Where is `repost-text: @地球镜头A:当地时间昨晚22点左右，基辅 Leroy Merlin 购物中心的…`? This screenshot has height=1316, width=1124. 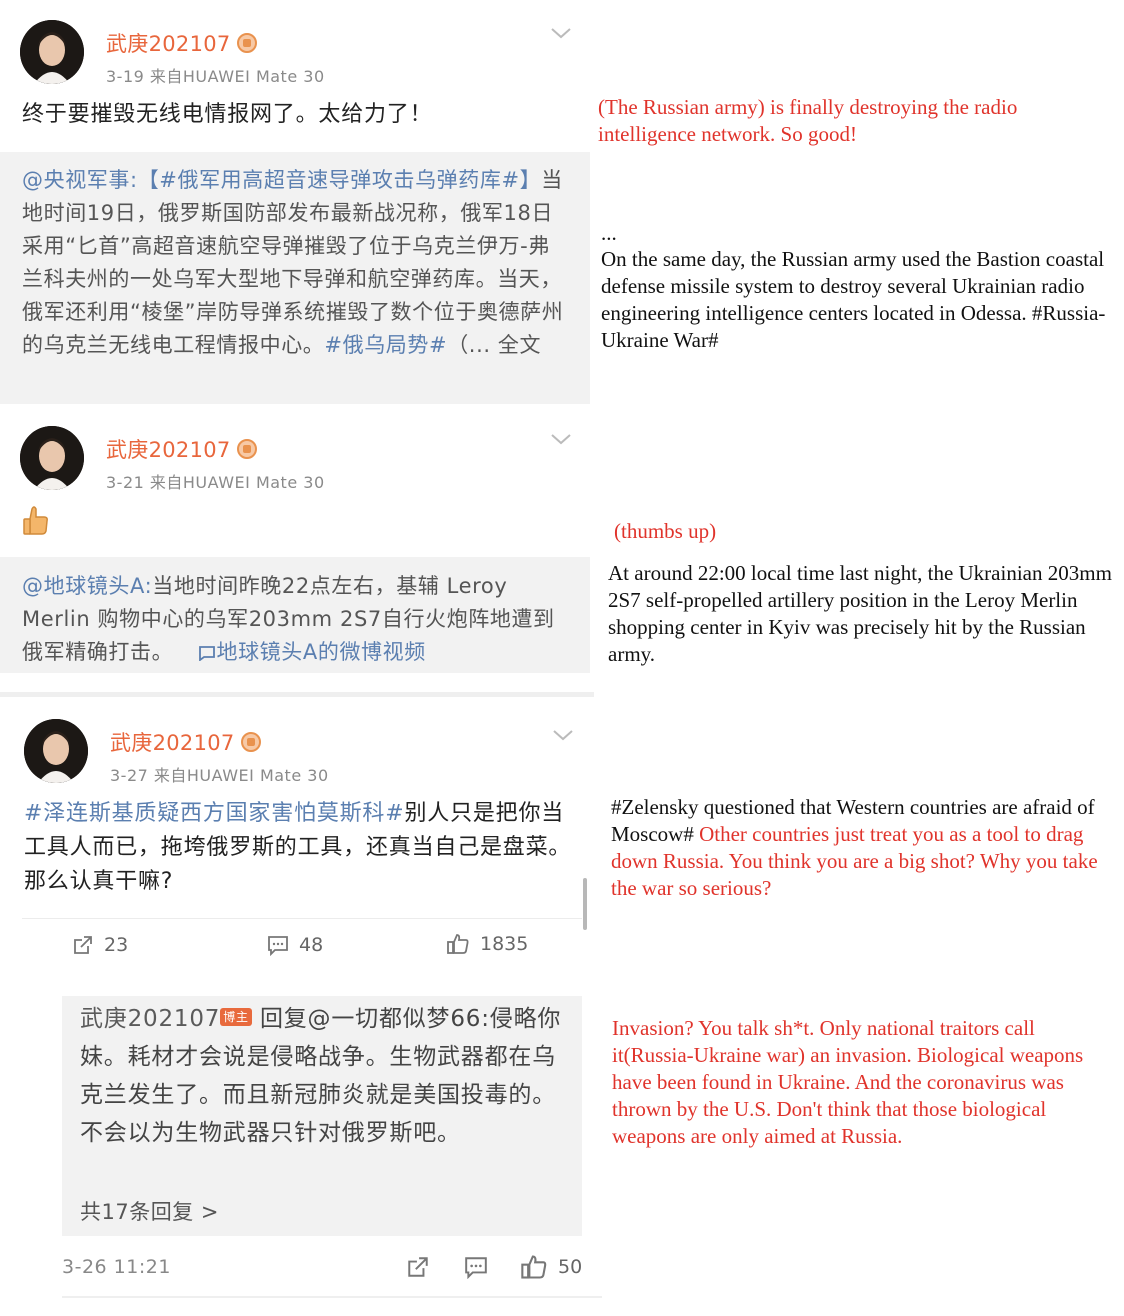
repost-text: @地球镜头A:当地时间昨晚22点左右，基辅 Leroy Merlin 购物中心的… is located at coordinates (296, 619).